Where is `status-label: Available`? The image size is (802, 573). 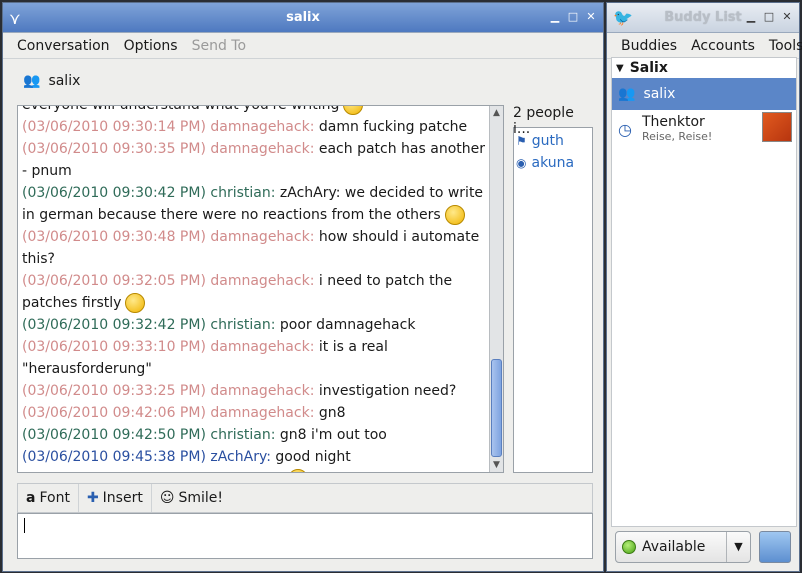
status-label: Available is located at coordinates (674, 547).